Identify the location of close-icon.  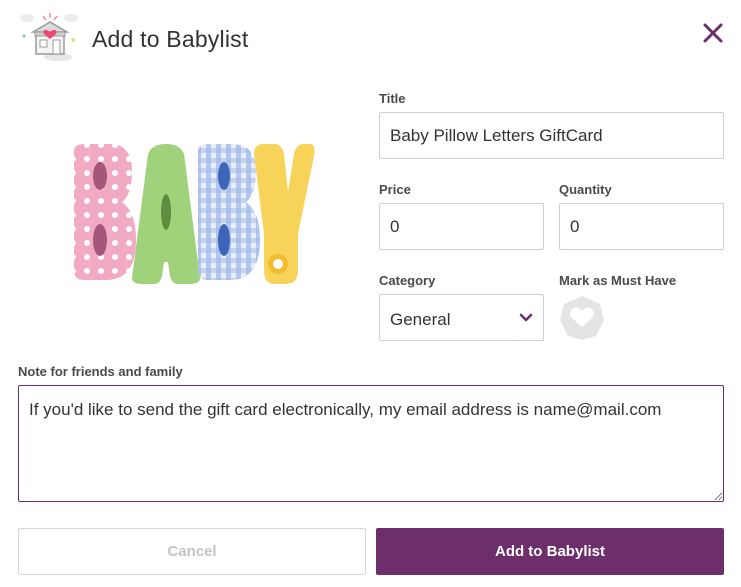
(713, 33).